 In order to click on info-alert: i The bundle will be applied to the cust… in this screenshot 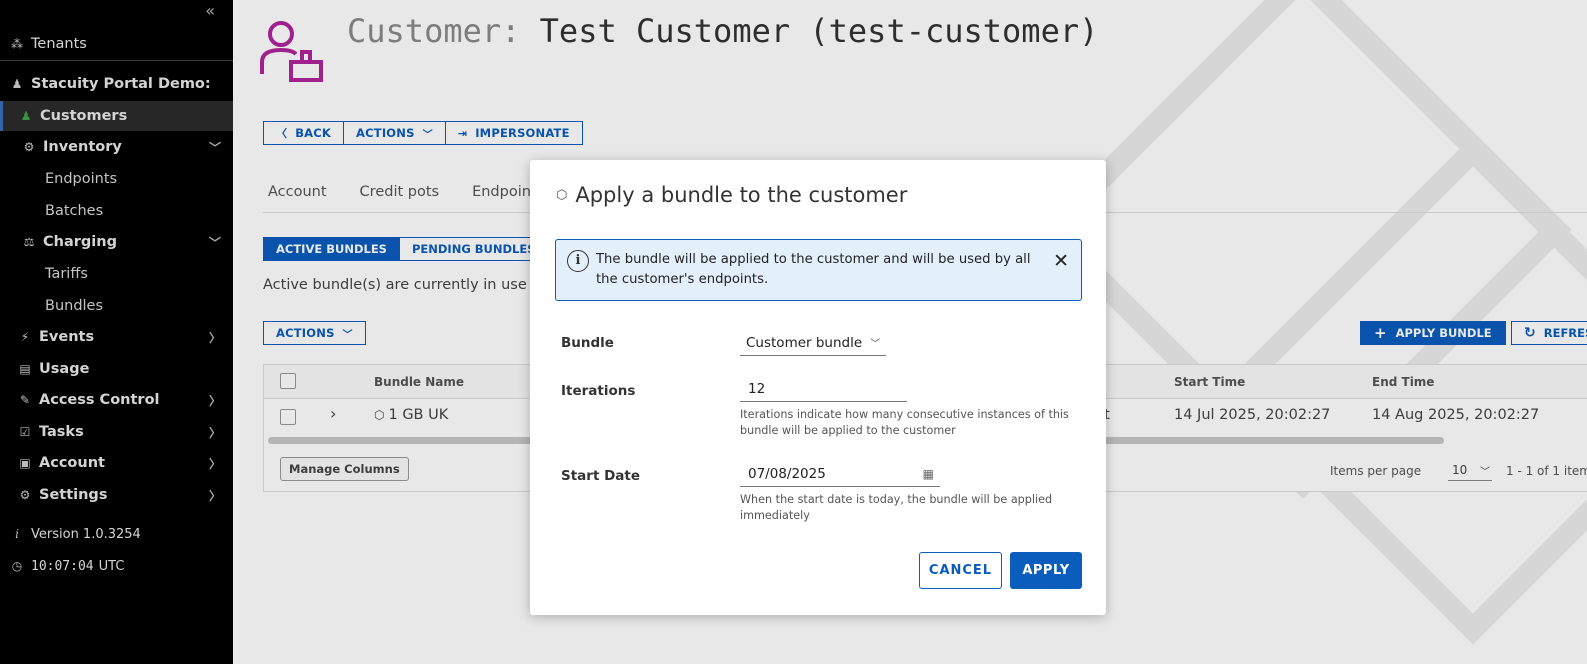, I will do `click(818, 270)`.